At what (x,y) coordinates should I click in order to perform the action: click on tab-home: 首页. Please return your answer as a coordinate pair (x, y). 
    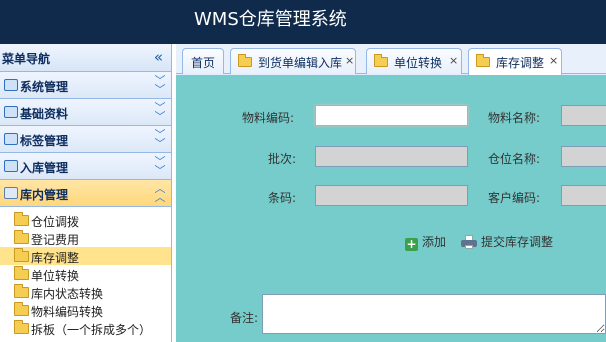
    Looking at the image, I should click on (203, 61).